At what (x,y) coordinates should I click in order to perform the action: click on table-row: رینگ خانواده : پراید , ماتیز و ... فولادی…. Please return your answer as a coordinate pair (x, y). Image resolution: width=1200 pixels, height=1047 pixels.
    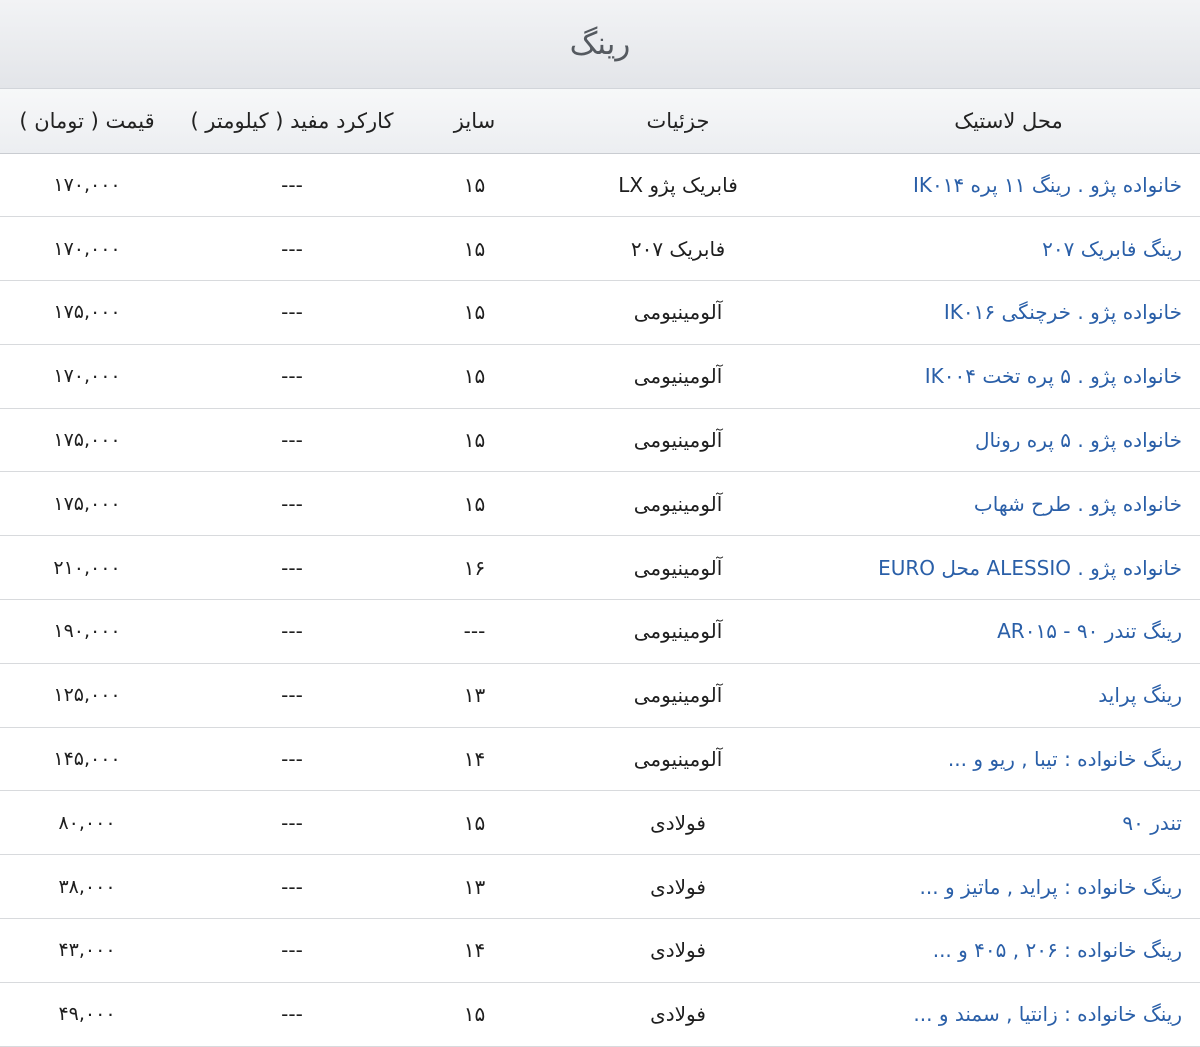
    Looking at the image, I should click on (600, 887).